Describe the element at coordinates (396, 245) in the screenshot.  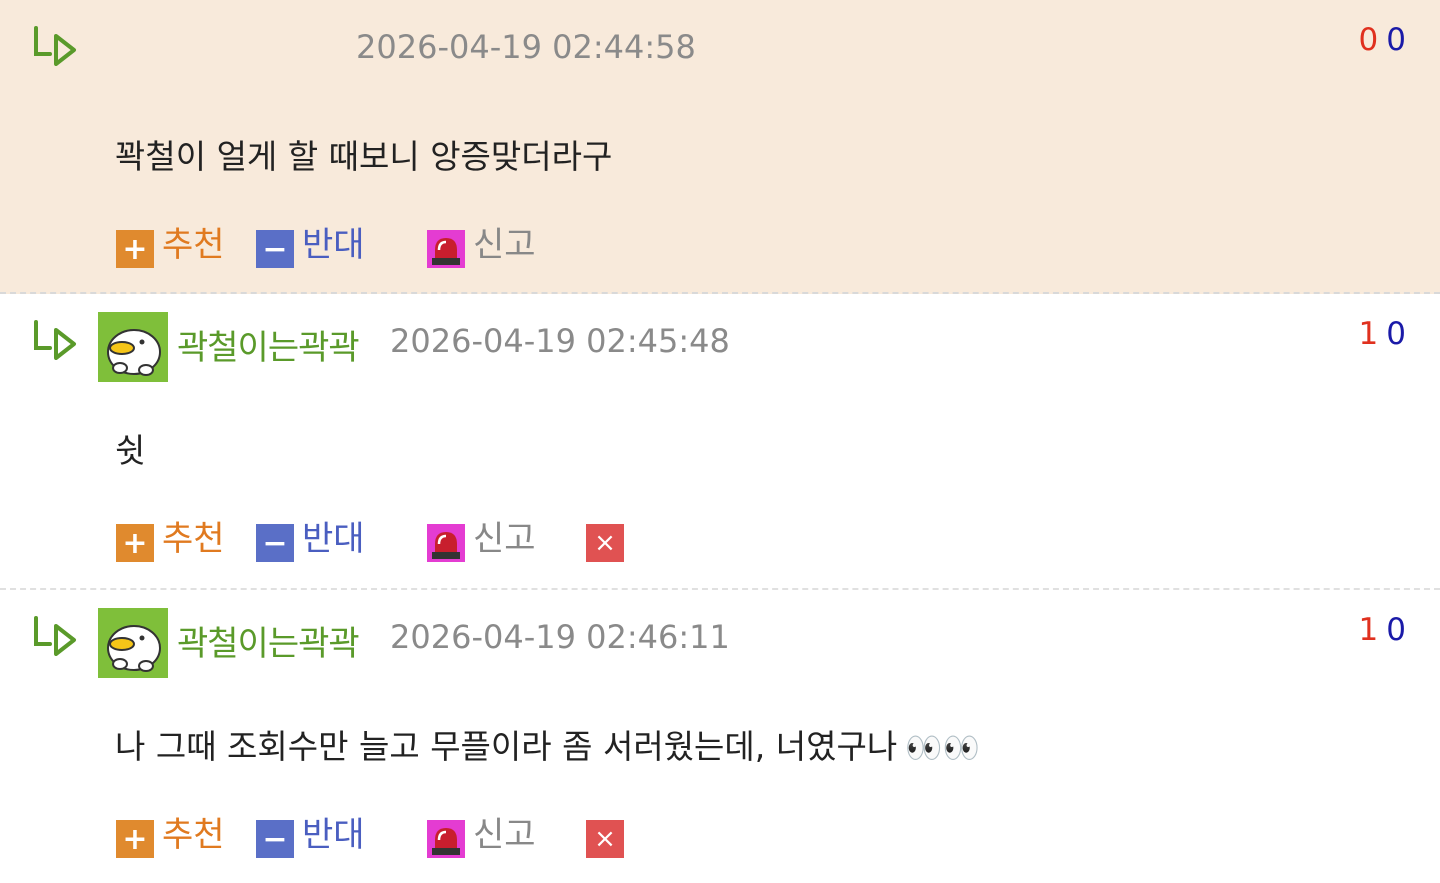
I see `comment-actions: + 추천 − 반대 신고` at that location.